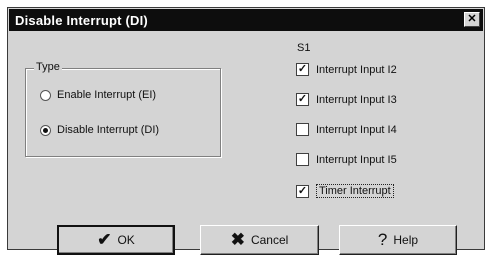 The image size is (494, 257). I want to click on close-icon: ✕, so click(472, 19).